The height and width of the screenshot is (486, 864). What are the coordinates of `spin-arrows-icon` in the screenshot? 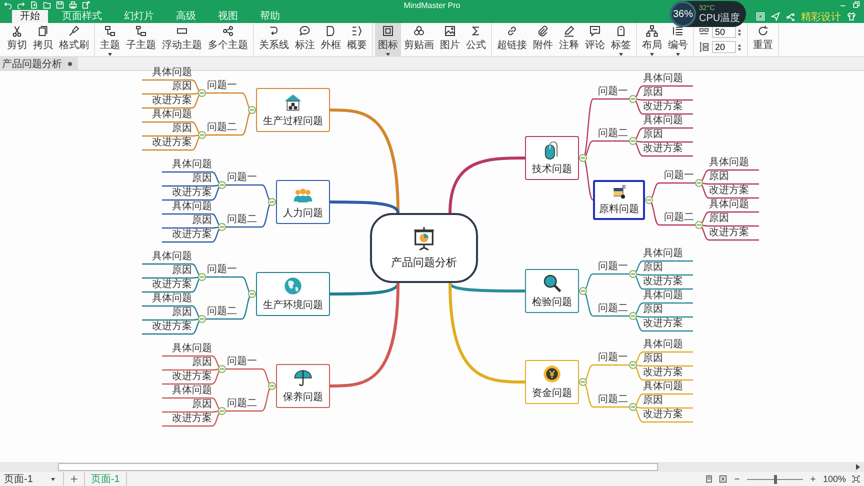 It's located at (739, 47).